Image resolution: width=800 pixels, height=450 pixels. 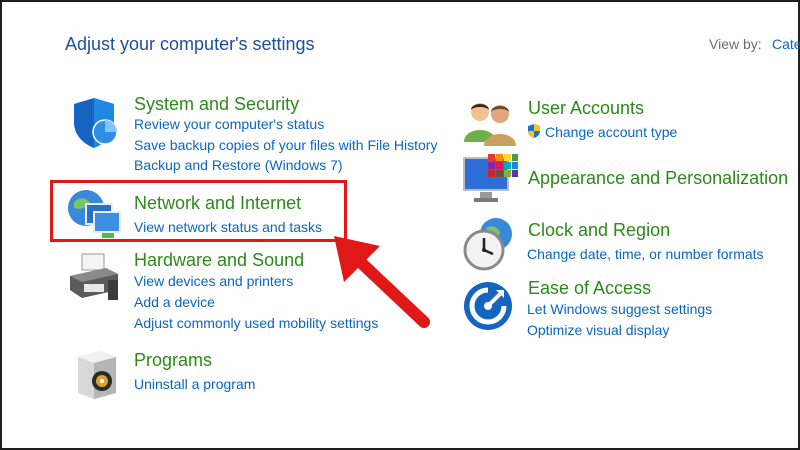 What do you see at coordinates (229, 124) in the screenshot?
I see `link-review-status: Review your computer's status` at bounding box center [229, 124].